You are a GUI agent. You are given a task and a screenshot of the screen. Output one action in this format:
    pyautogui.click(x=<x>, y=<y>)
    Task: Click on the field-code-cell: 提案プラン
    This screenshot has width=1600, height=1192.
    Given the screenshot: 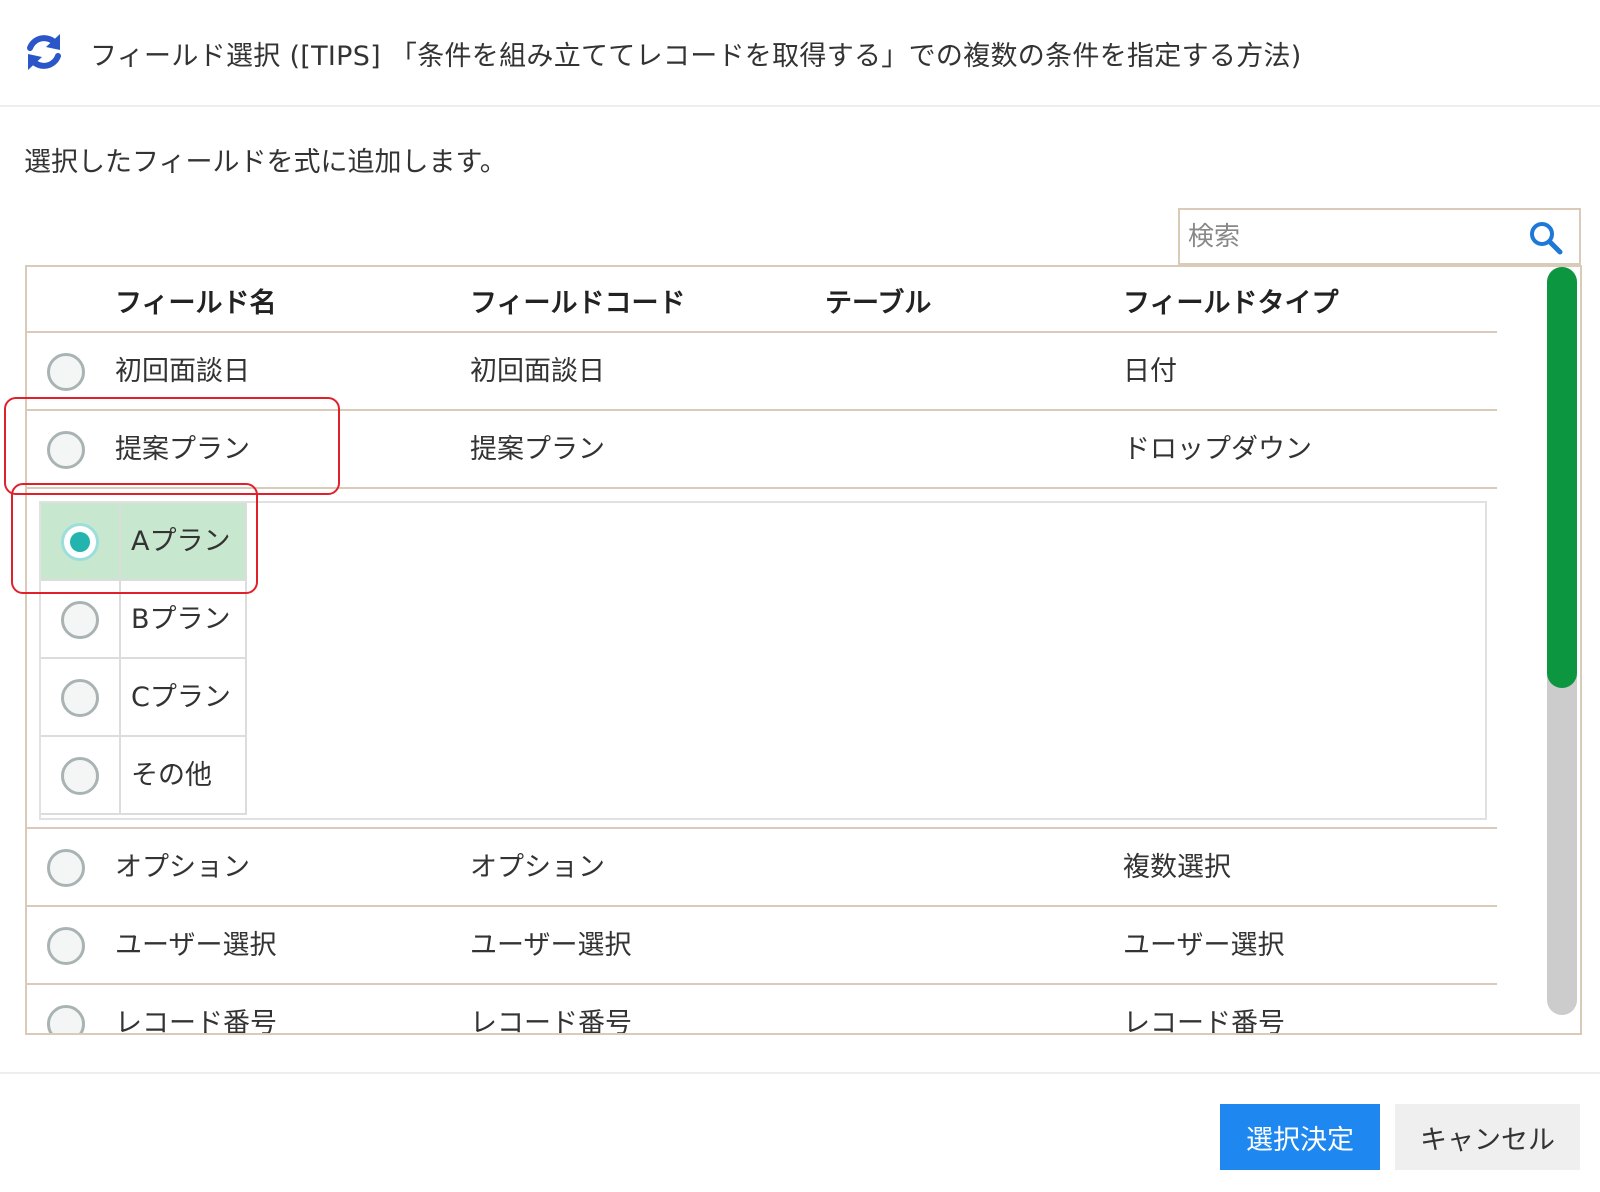 What is the action you would take?
    pyautogui.click(x=537, y=449)
    